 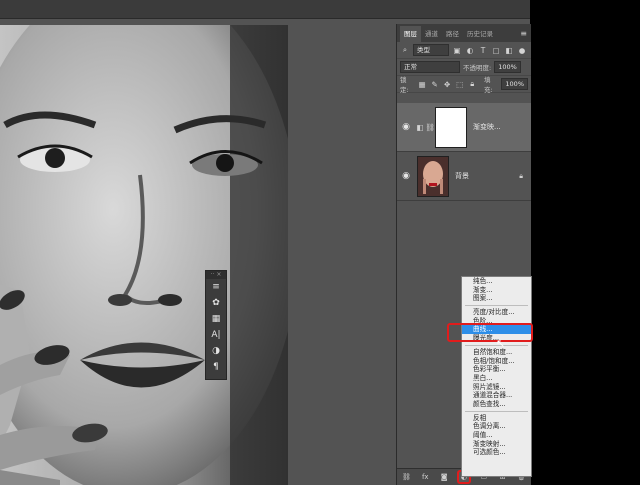 What do you see at coordinates (464, 50) in the screenshot?
I see `filter-row: ⌕ 类型 ▣ ◐ T ▢ ◧ ●` at bounding box center [464, 50].